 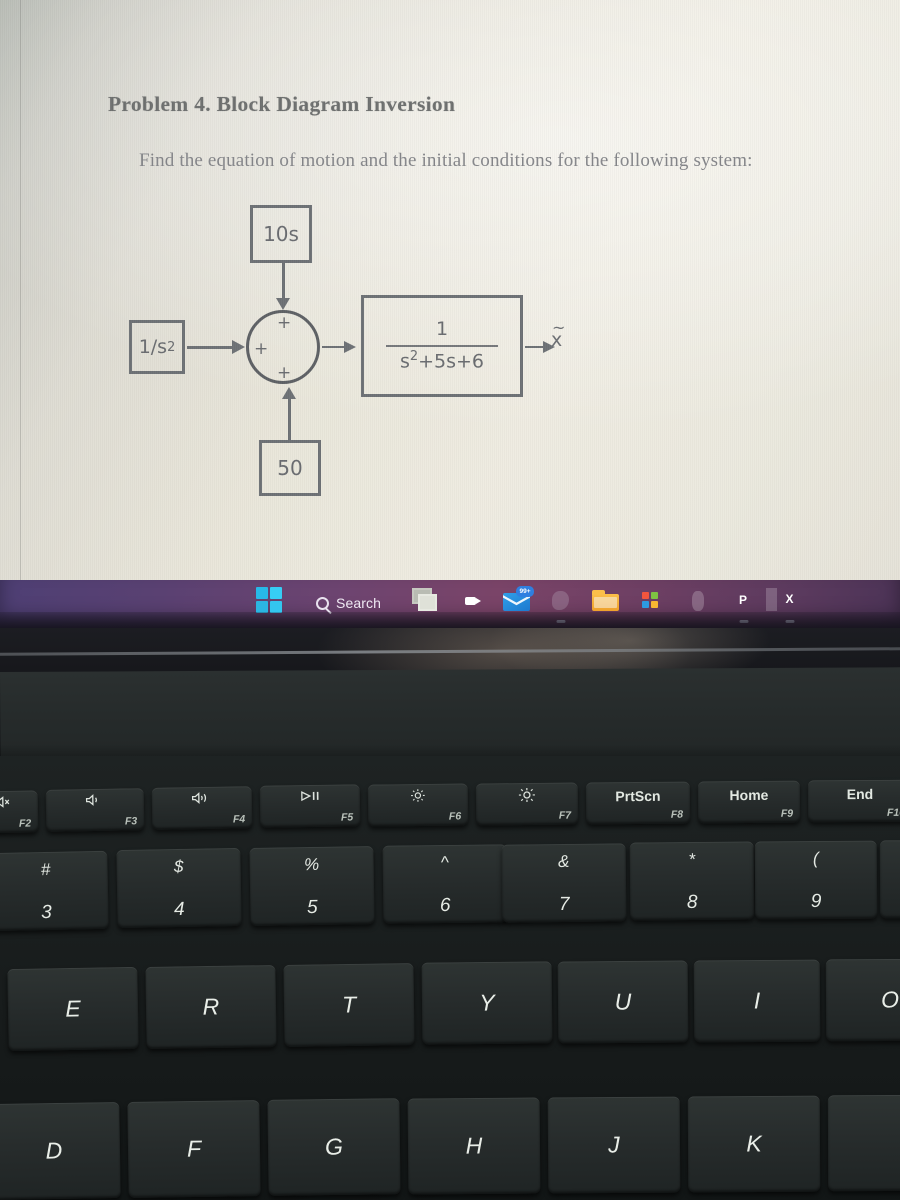 What do you see at coordinates (45, 869) in the screenshot?
I see `key-3-shift-label: #` at bounding box center [45, 869].